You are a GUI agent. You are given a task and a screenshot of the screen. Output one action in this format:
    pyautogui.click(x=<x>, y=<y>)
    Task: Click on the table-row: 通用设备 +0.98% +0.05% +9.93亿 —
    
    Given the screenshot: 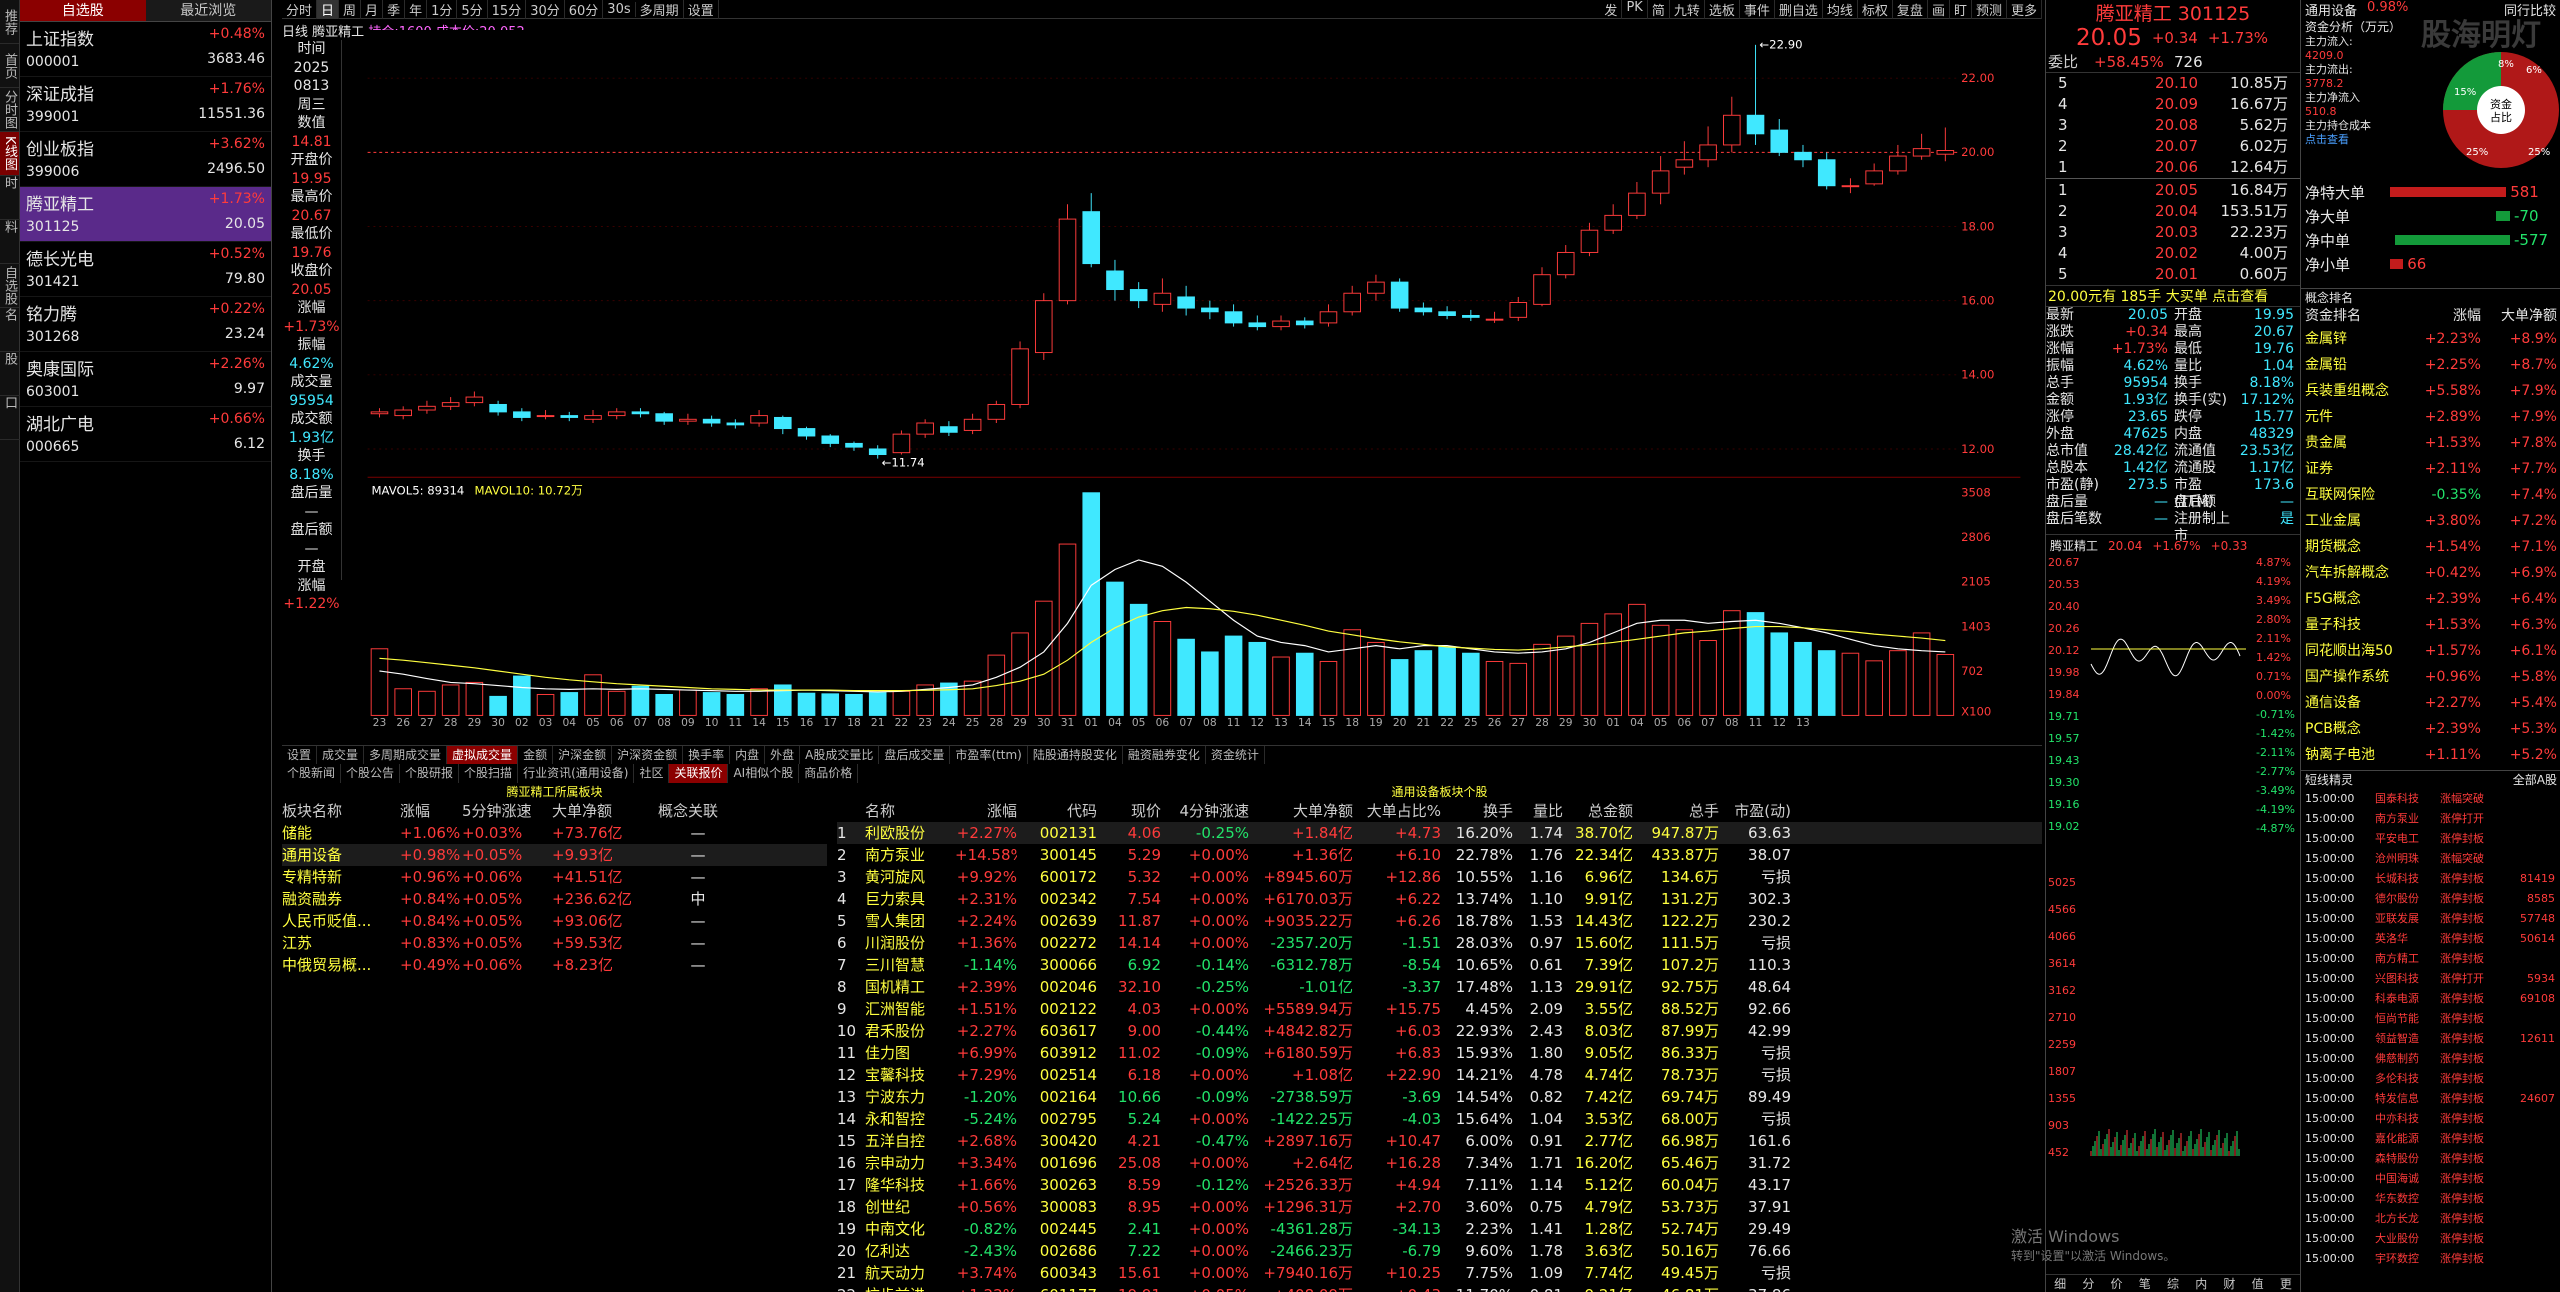 What is the action you would take?
    pyautogui.click(x=554, y=855)
    